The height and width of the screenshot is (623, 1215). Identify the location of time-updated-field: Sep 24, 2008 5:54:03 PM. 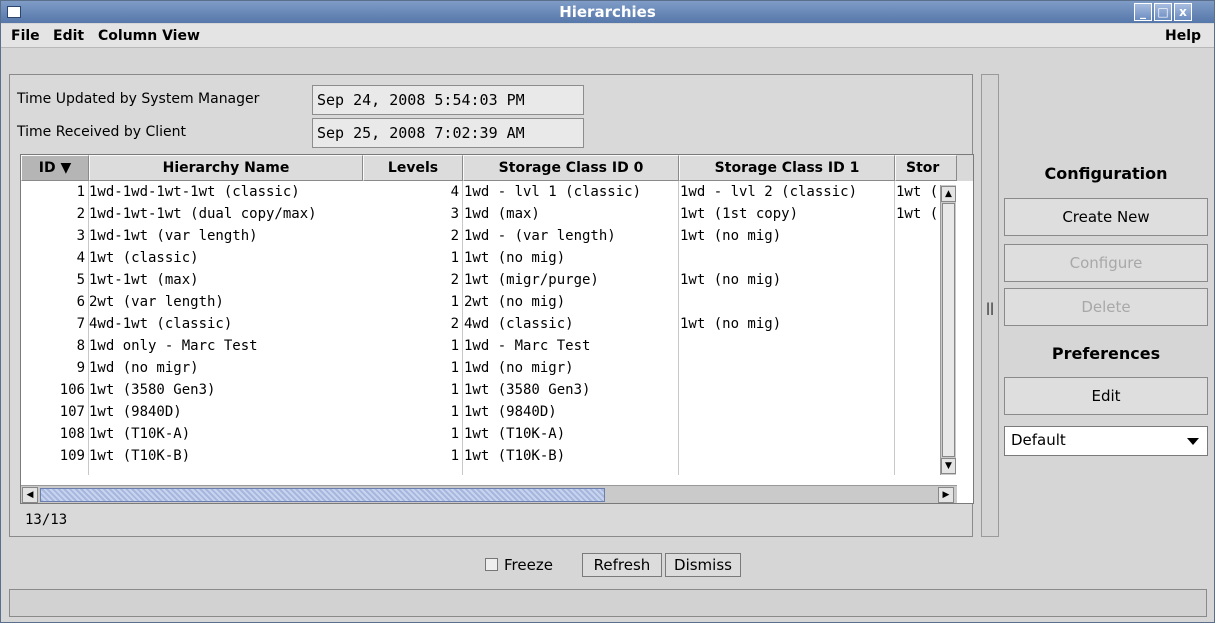
(448, 100).